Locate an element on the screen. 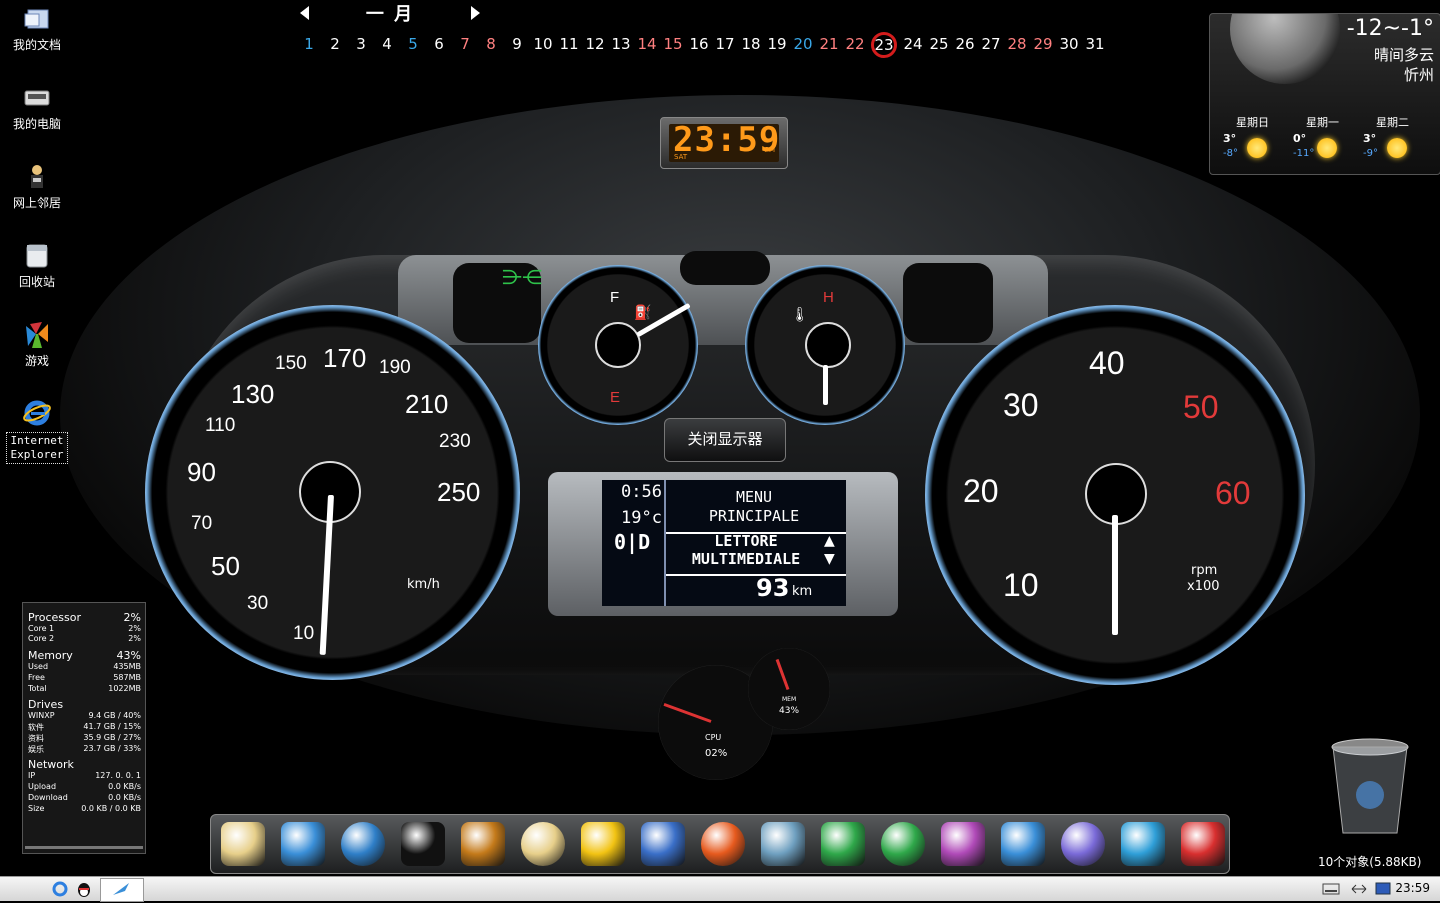  desktop-icon-games: 游戏 is located at coordinates (37, 344).